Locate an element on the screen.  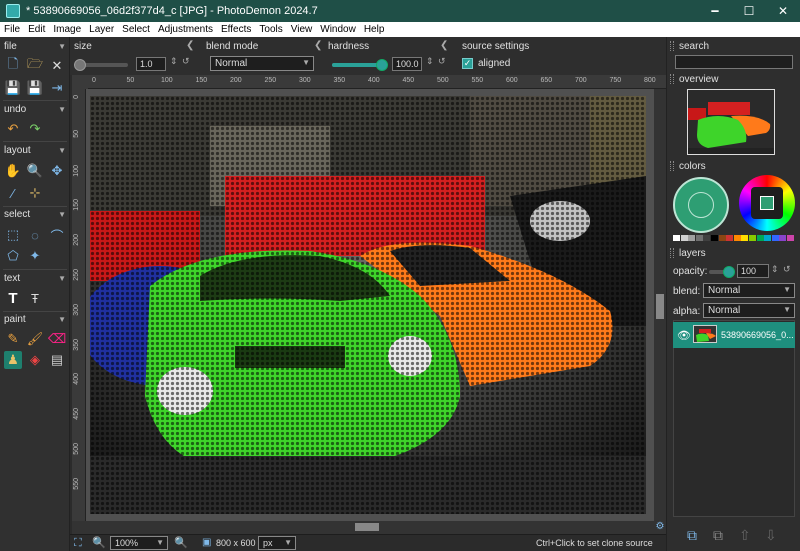
eraser-icon: ⌫ is located at coordinates (57, 339).